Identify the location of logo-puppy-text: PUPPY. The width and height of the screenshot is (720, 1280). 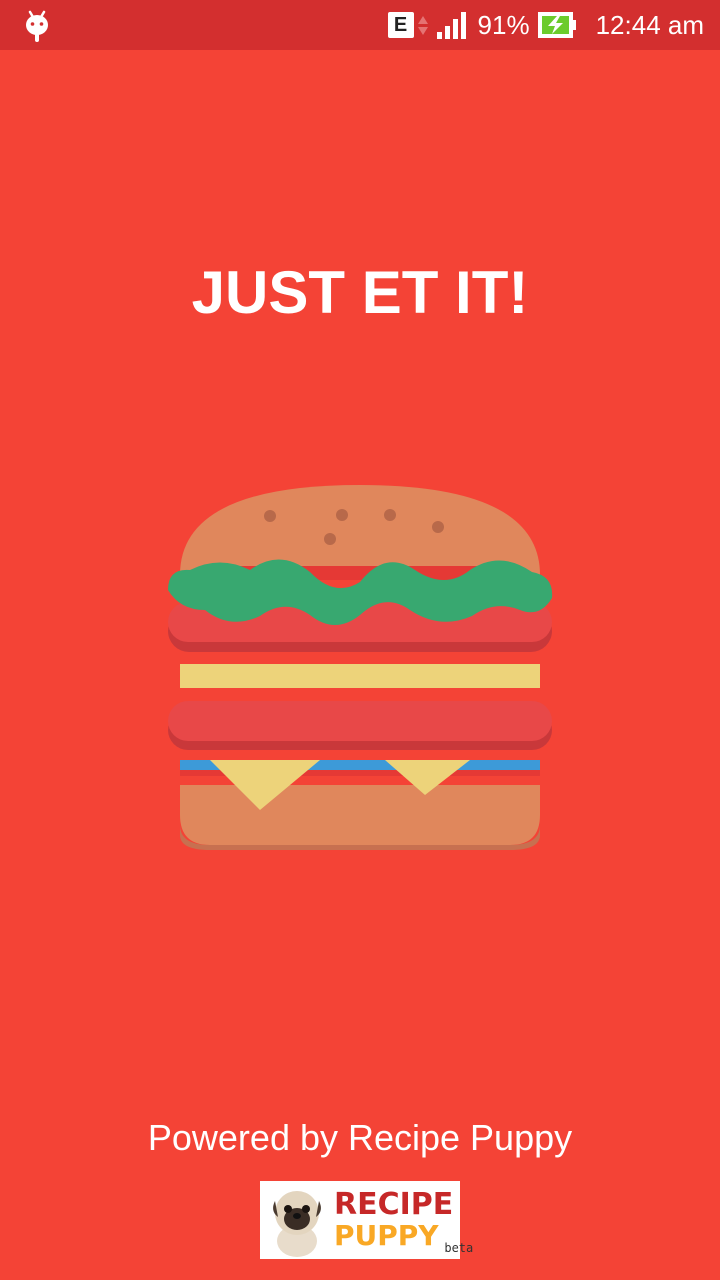
(386, 1235).